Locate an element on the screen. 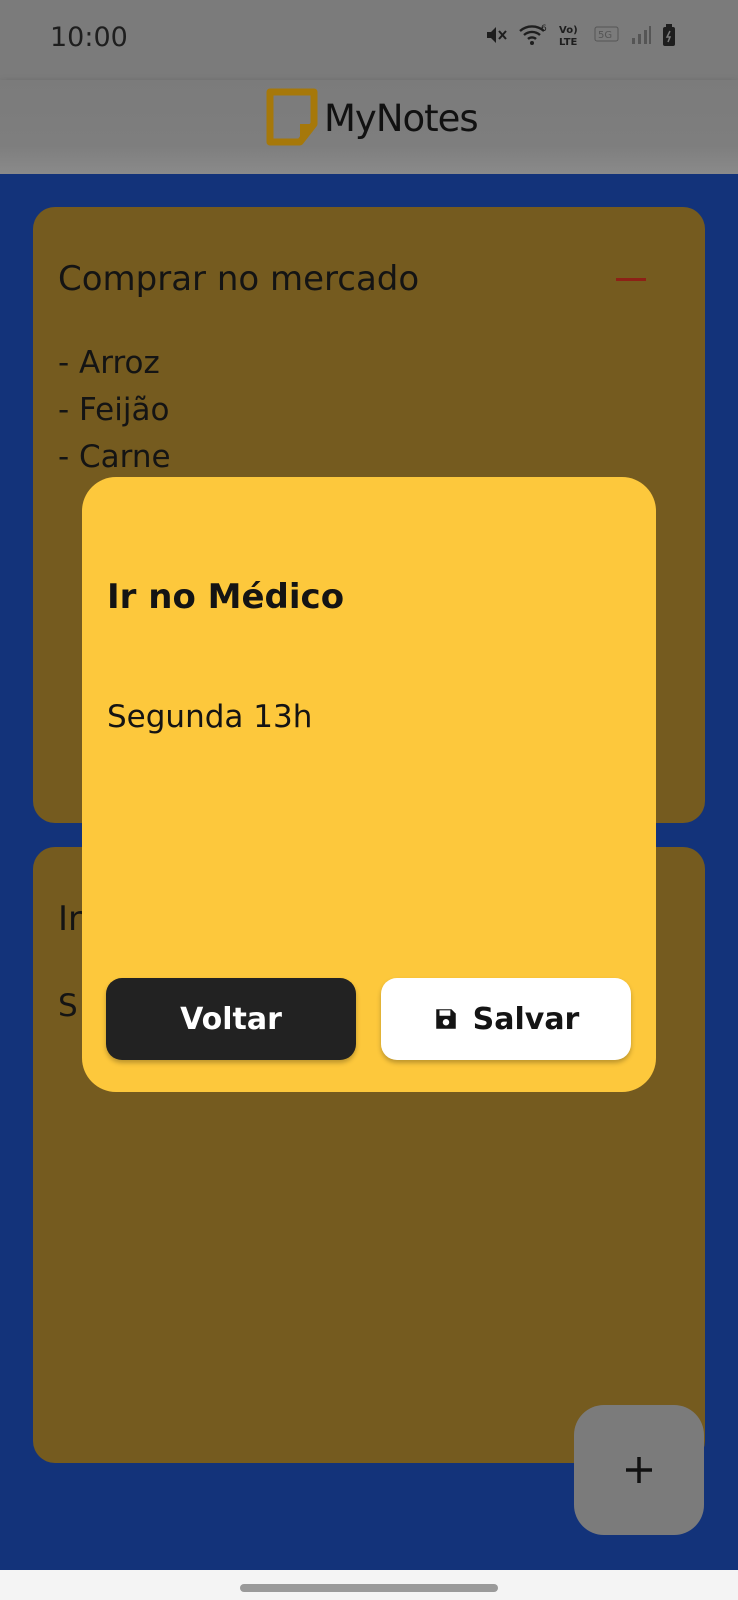 This screenshot has width=738, height=1600. battery-icon is located at coordinates (669, 35).